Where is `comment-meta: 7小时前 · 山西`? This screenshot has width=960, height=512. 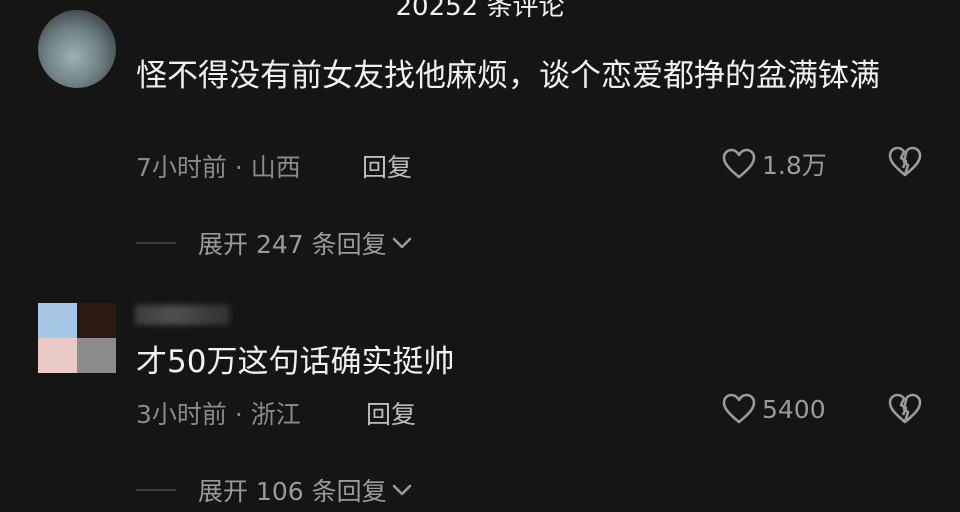 comment-meta: 7小时前 · 山西 is located at coordinates (218, 166).